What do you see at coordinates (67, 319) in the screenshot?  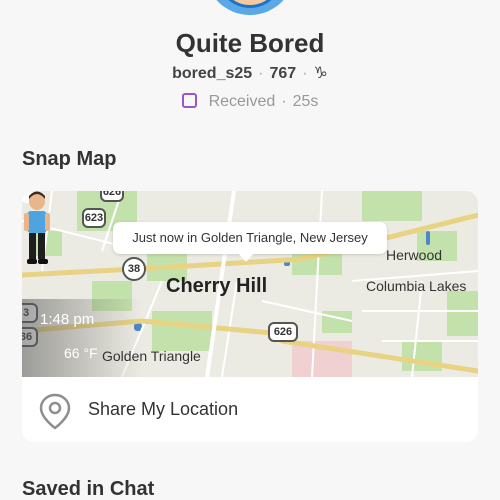 I see `weather-time: 1:48 pm` at bounding box center [67, 319].